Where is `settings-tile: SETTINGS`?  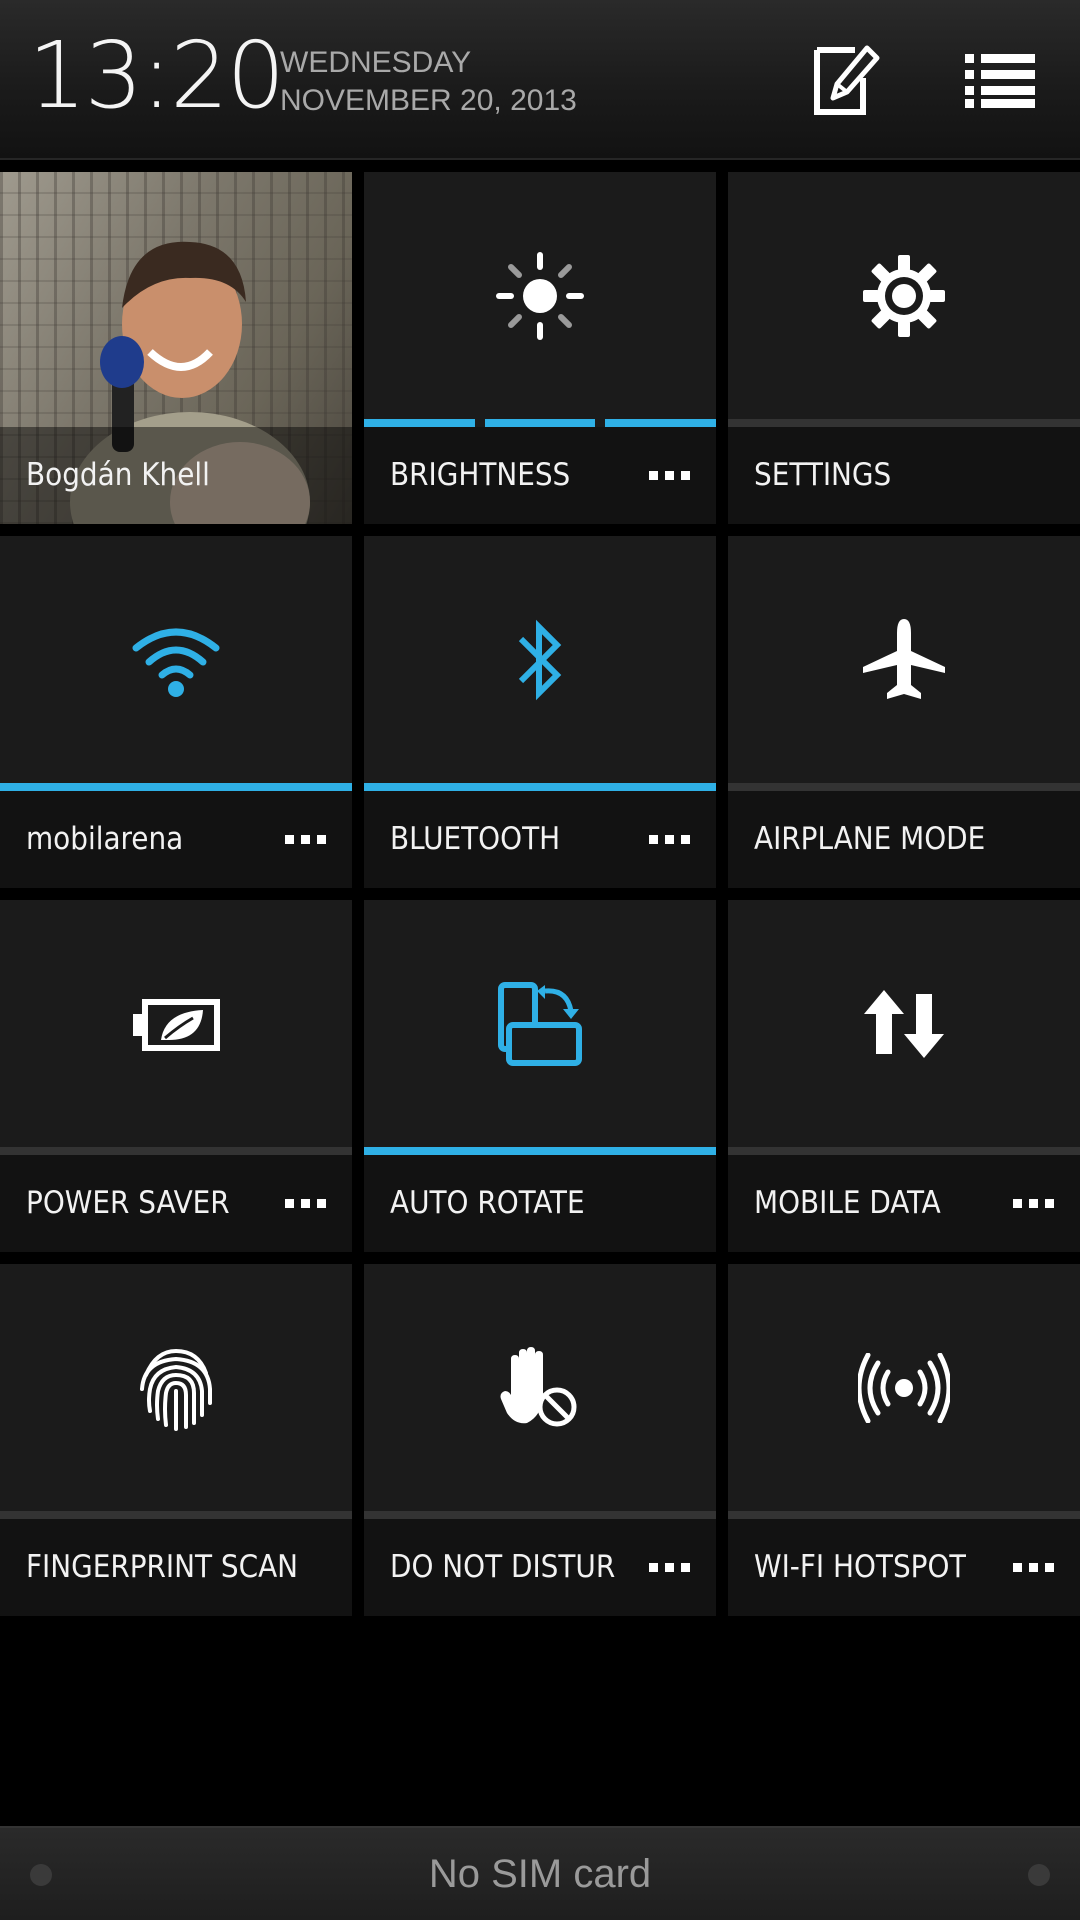
settings-tile: SETTINGS is located at coordinates (904, 348).